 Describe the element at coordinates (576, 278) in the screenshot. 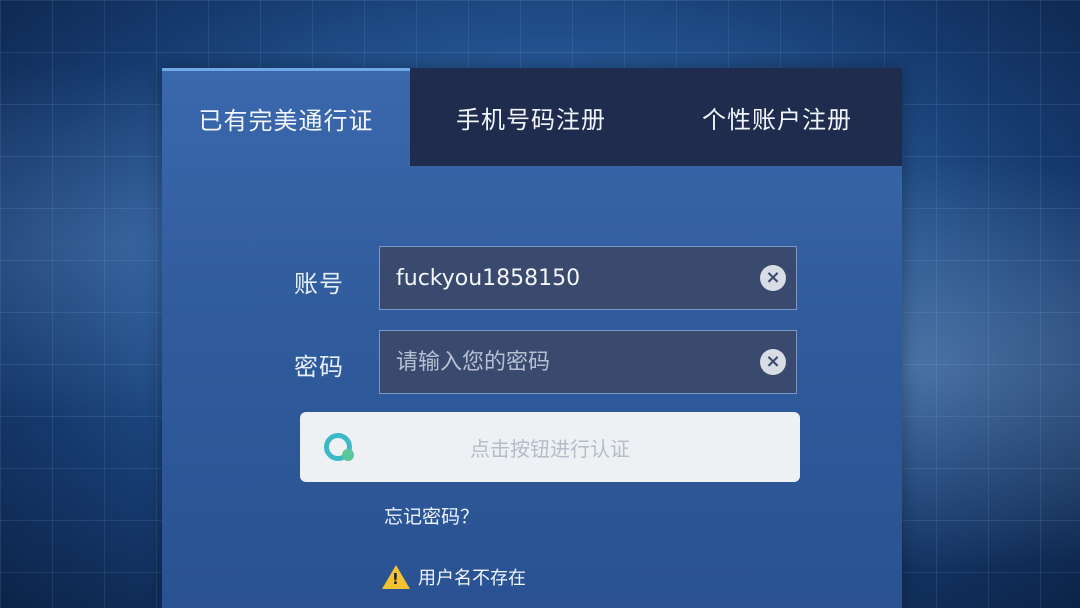

I see `account-input` at that location.